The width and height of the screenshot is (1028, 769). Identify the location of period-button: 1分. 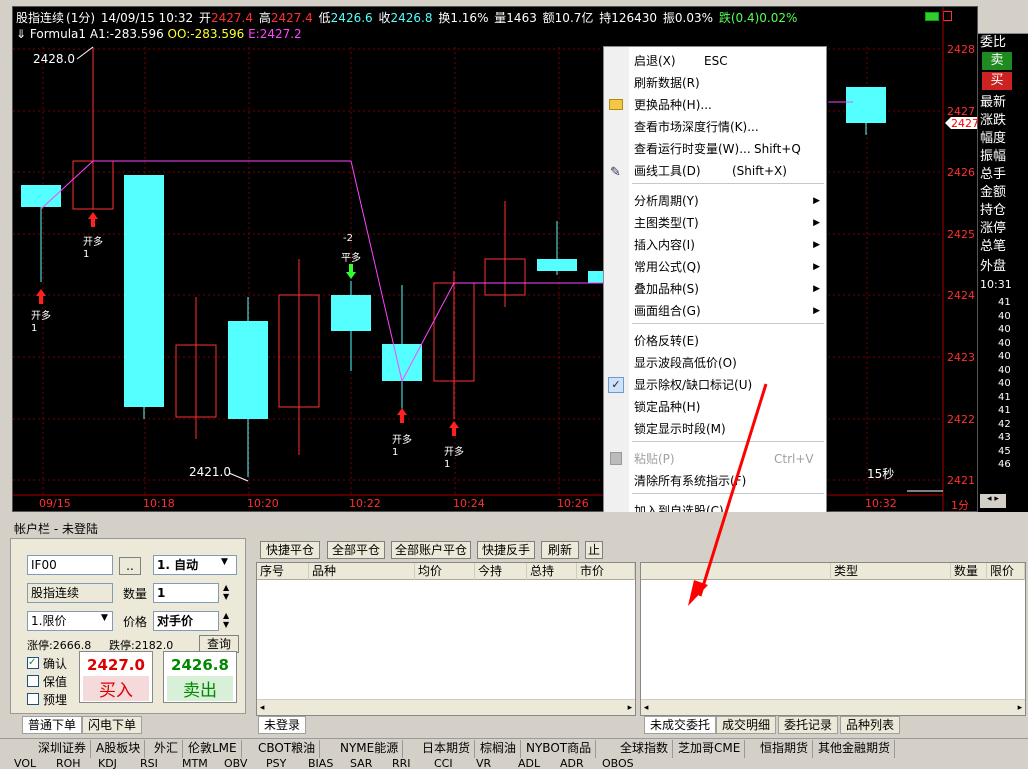
(960, 505).